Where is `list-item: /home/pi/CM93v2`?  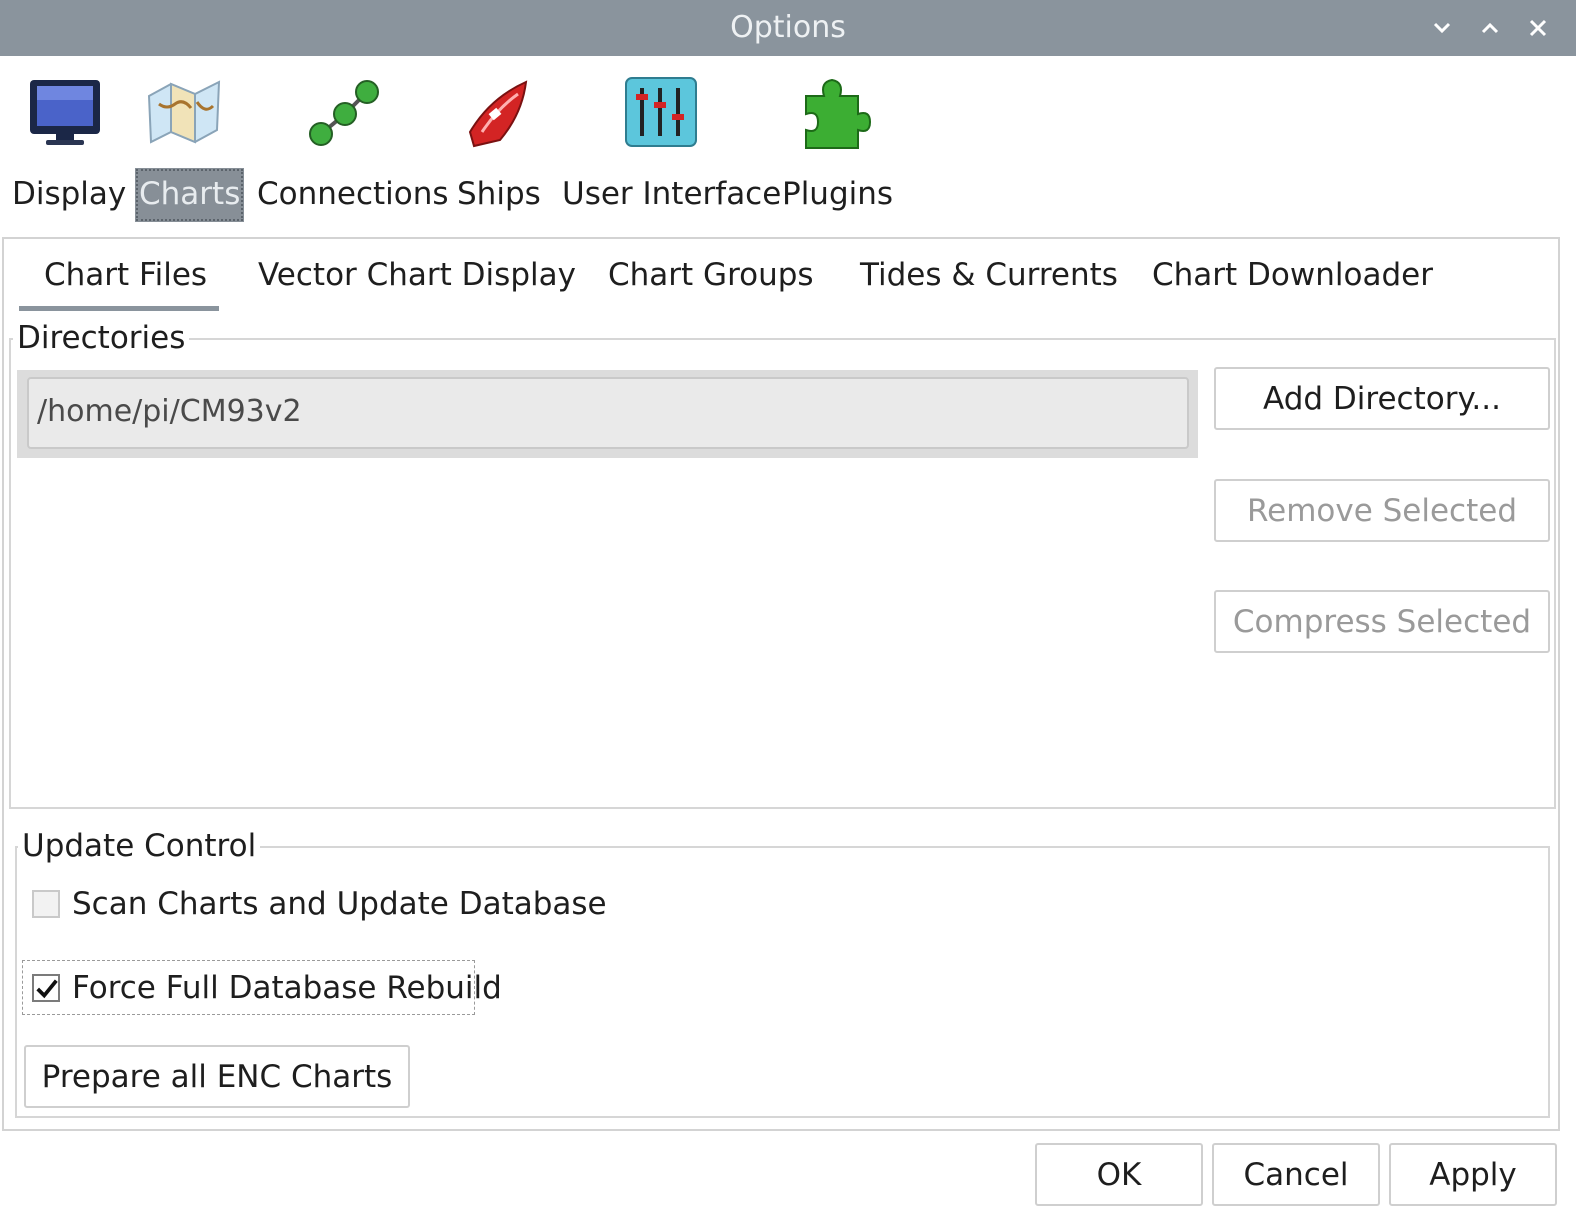 list-item: /home/pi/CM93v2 is located at coordinates (608, 413).